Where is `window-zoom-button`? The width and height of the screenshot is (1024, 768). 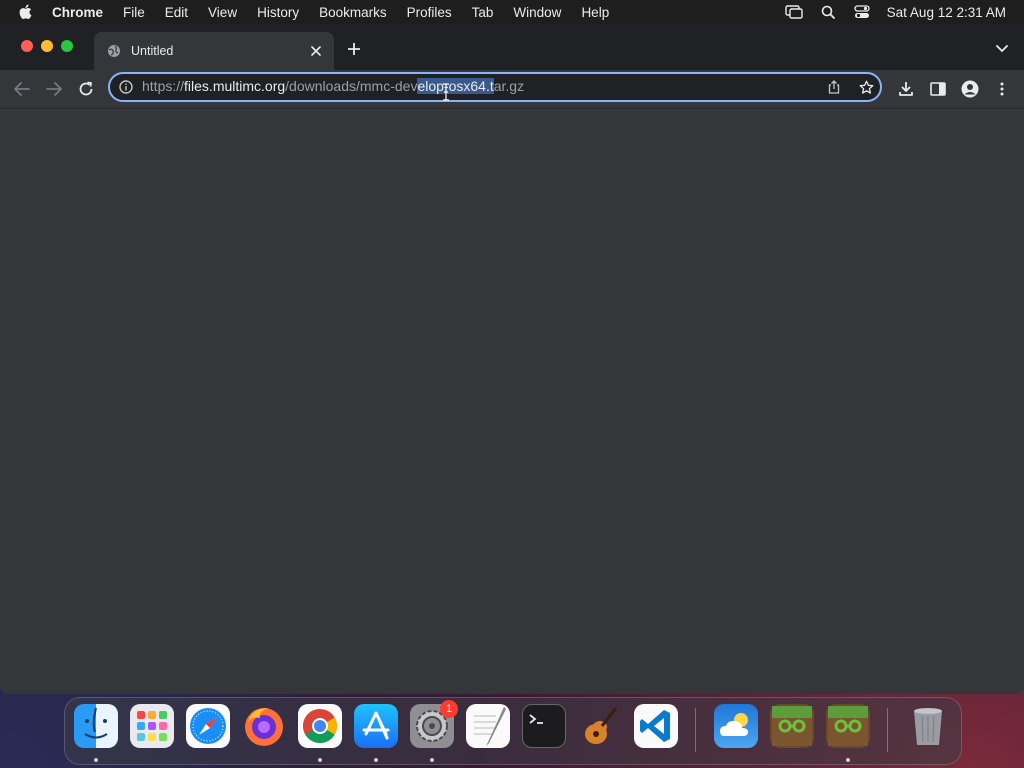 window-zoom-button is located at coordinates (67, 46).